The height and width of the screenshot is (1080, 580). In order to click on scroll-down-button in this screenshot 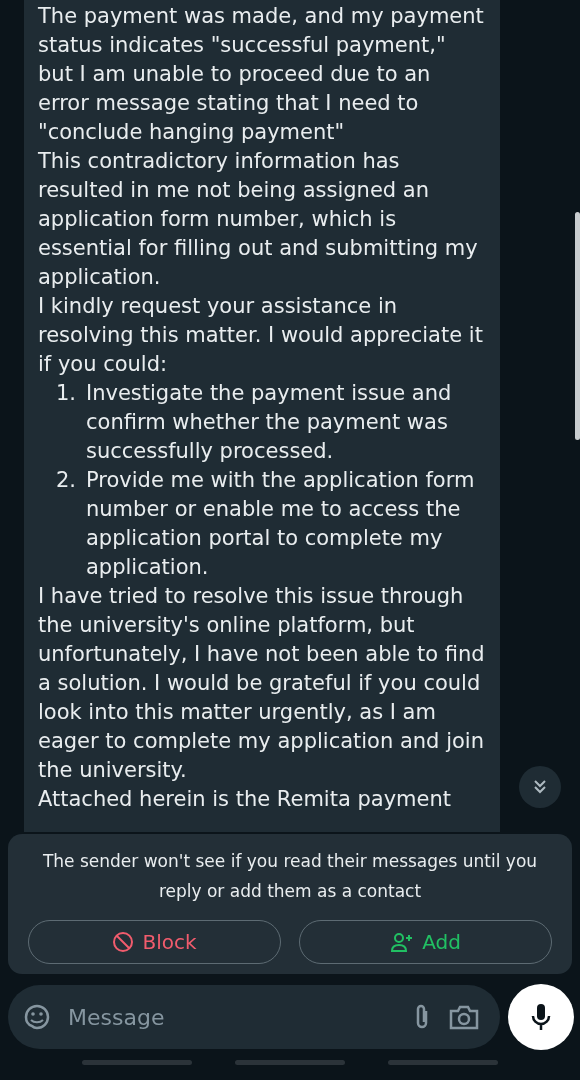, I will do `click(540, 787)`.